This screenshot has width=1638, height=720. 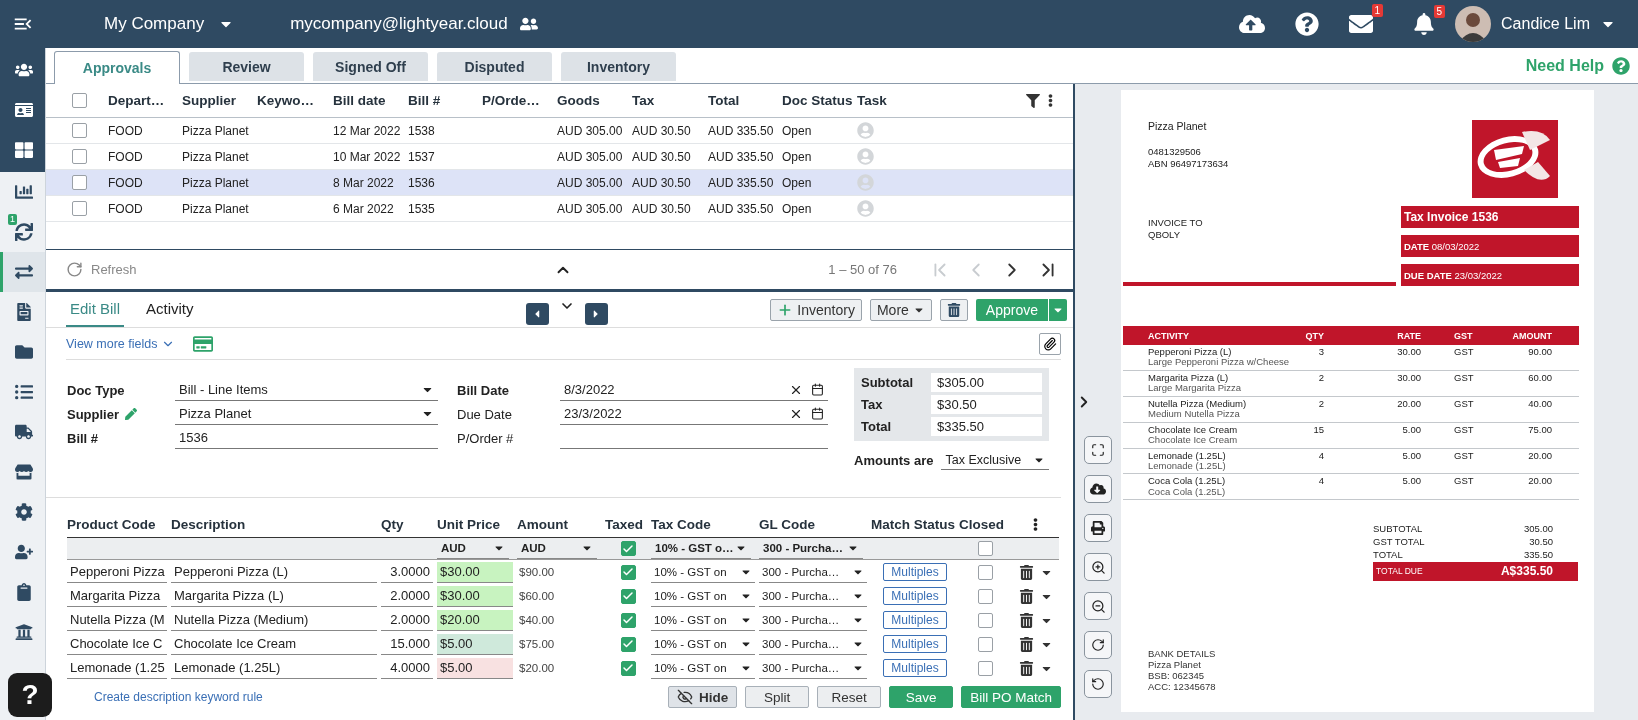 I want to click on approve-menu-button, so click(x=1058, y=309).